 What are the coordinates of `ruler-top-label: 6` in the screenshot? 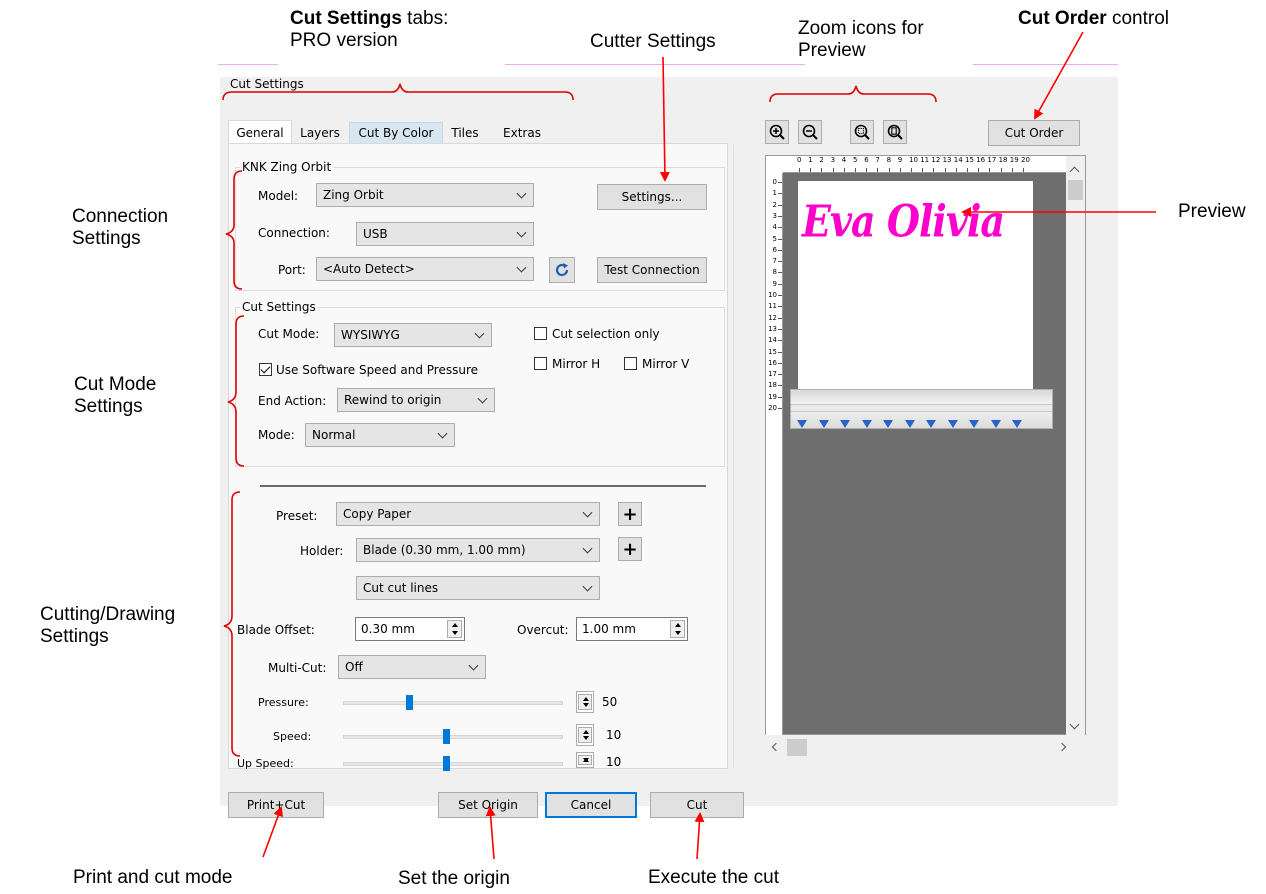 It's located at (866, 160).